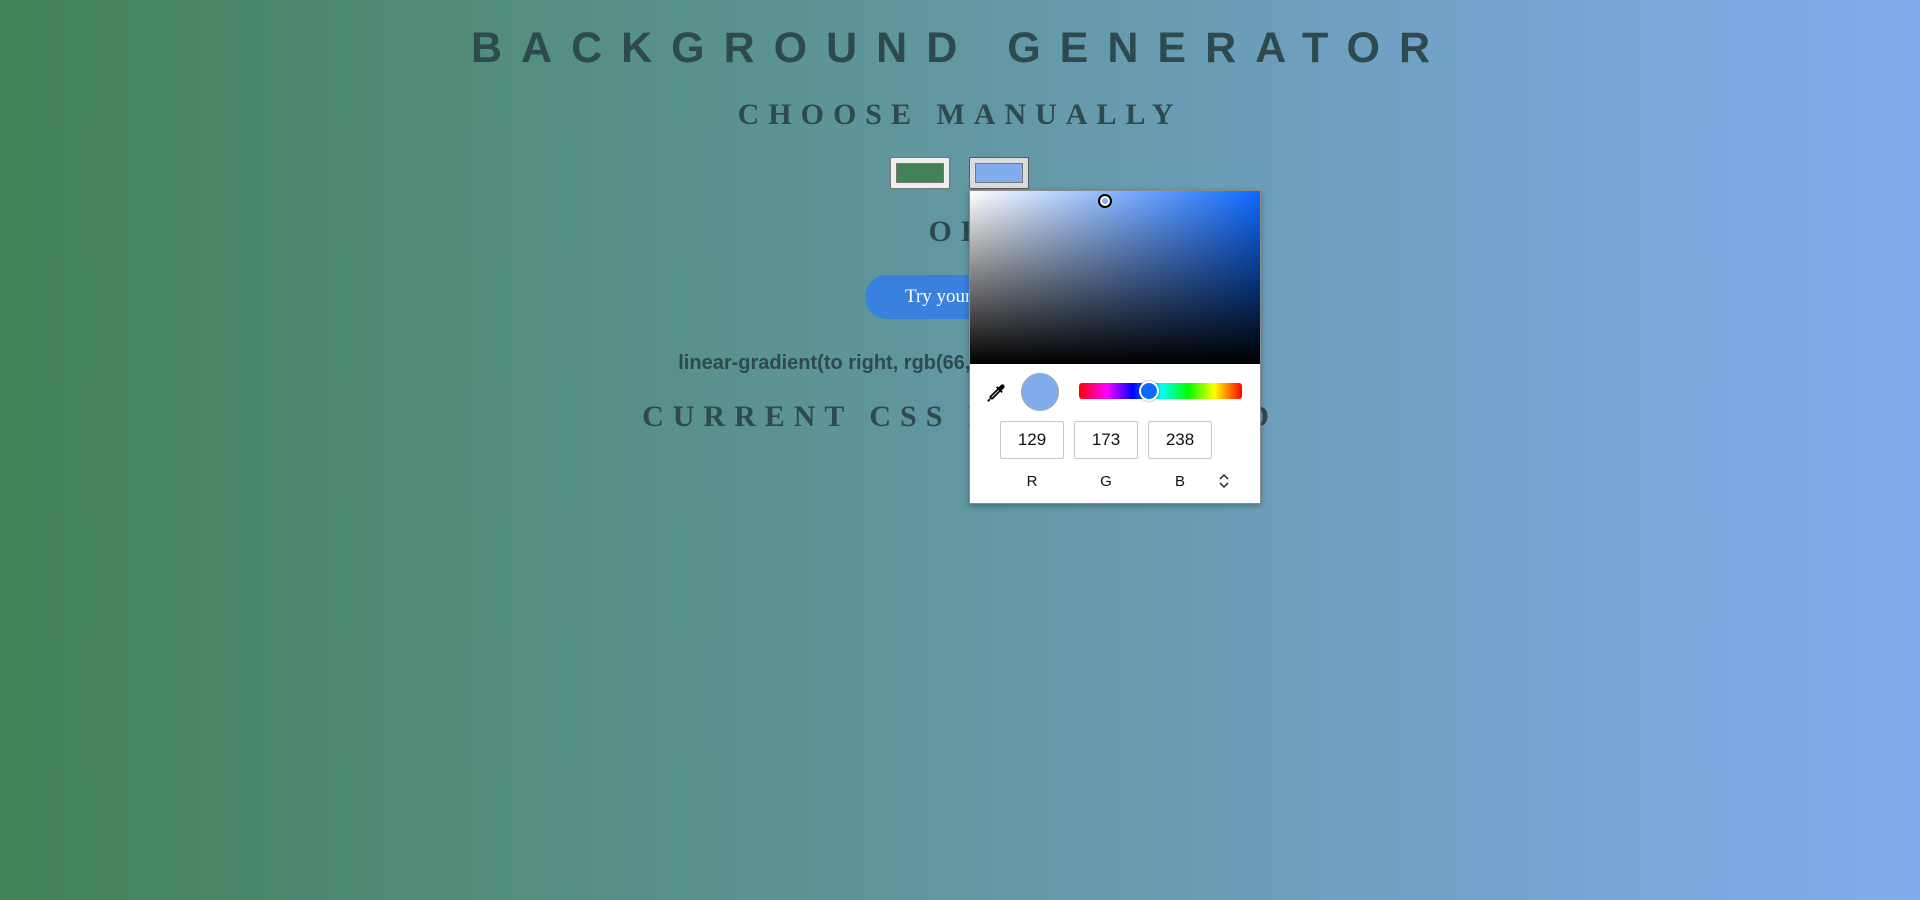  Describe the element at coordinates (1106, 440) in the screenshot. I see `green-channel-input` at that location.